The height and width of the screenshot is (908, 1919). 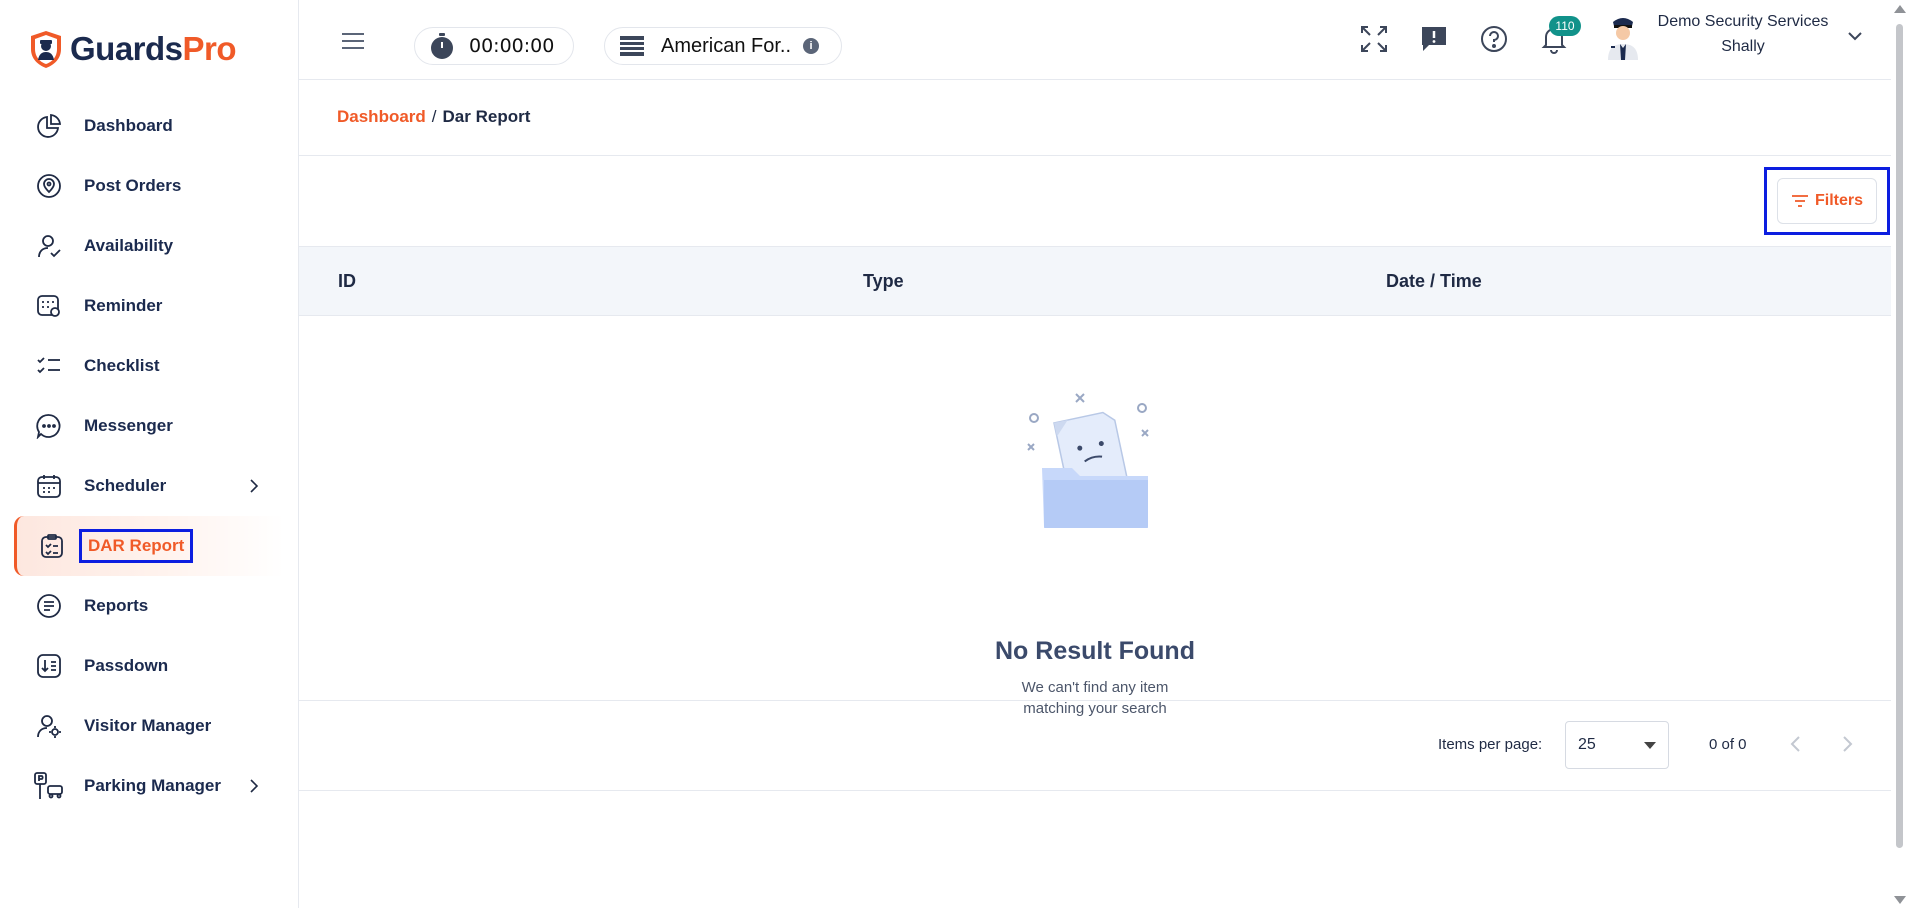 What do you see at coordinates (726, 45) in the screenshot?
I see `site-name: American For..` at bounding box center [726, 45].